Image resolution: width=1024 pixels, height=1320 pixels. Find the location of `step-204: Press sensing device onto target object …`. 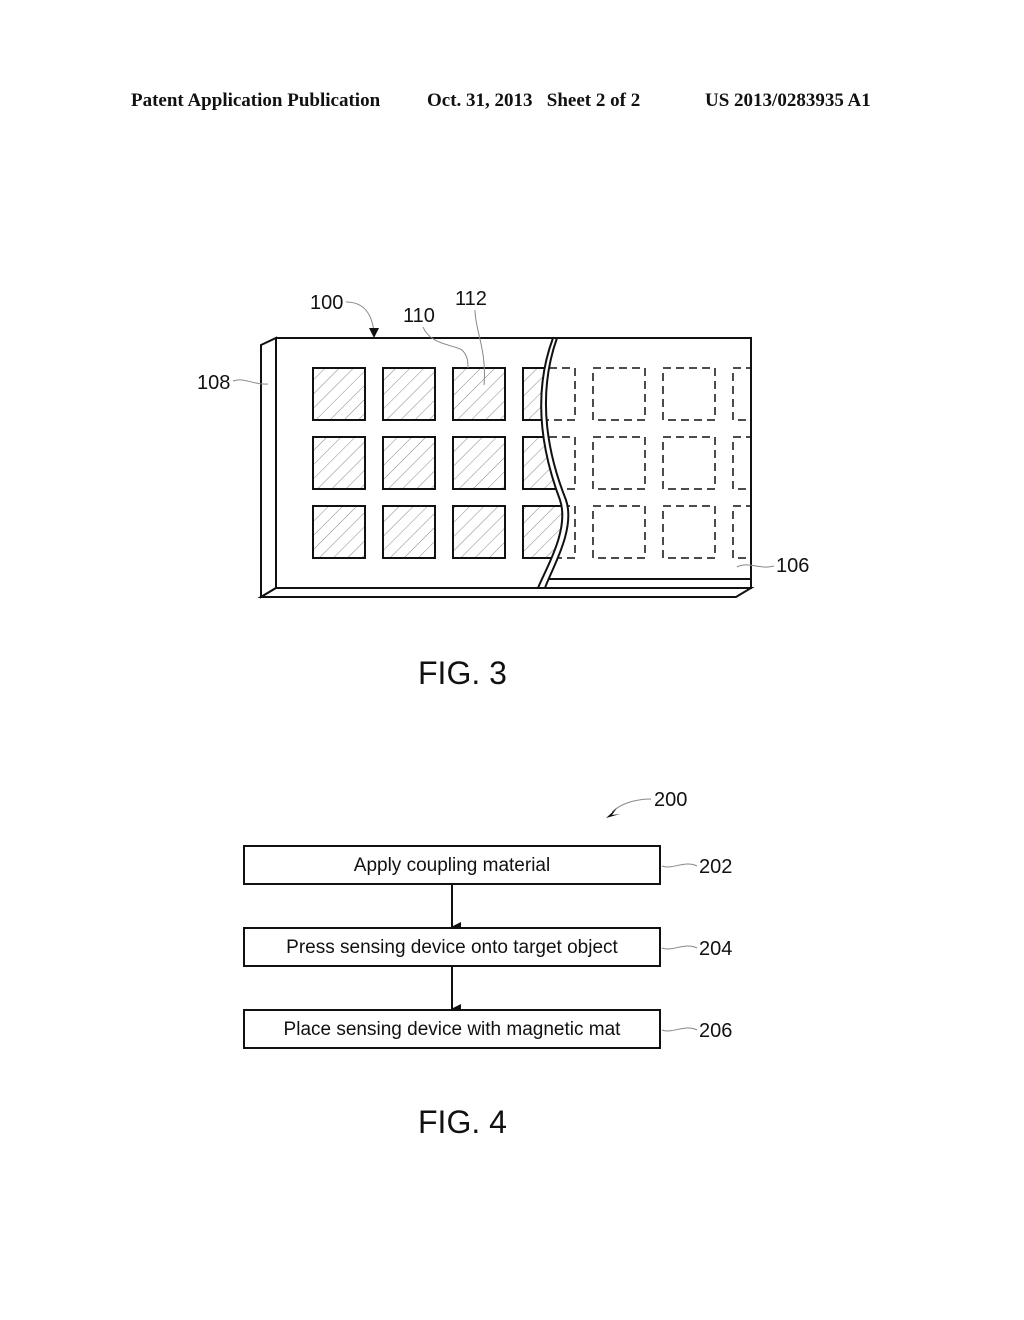

step-204: Press sensing device onto target object … is located at coordinates (487, 947).